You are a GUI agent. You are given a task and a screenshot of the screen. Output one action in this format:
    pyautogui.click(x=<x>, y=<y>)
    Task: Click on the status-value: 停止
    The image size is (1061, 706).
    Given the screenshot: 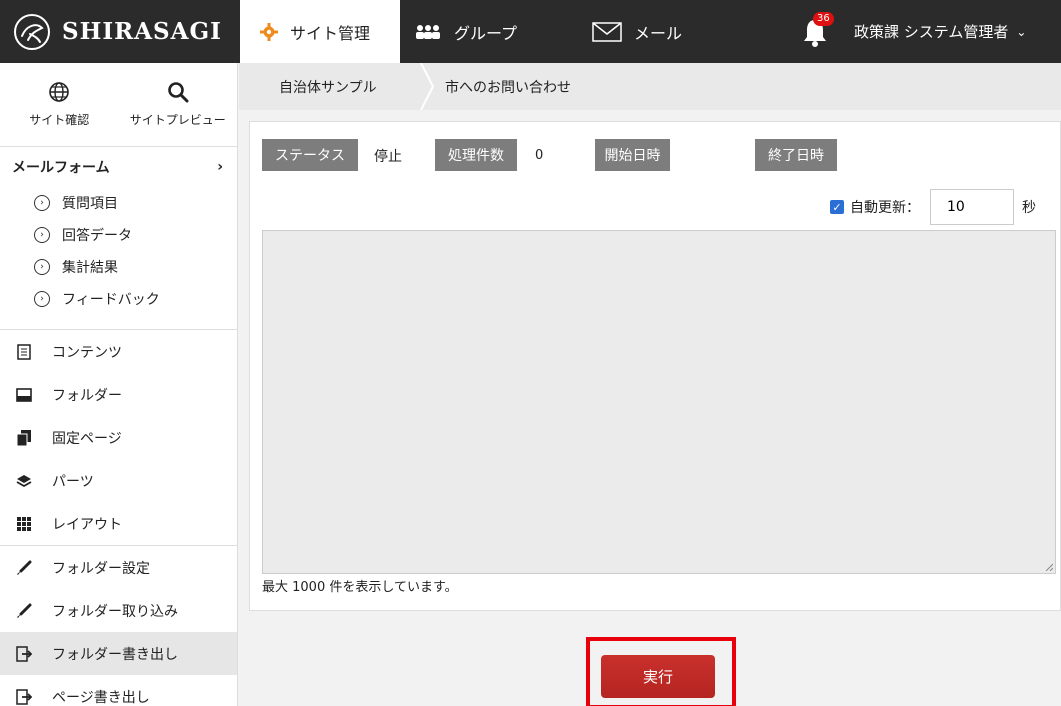 What is the action you would take?
    pyautogui.click(x=388, y=157)
    